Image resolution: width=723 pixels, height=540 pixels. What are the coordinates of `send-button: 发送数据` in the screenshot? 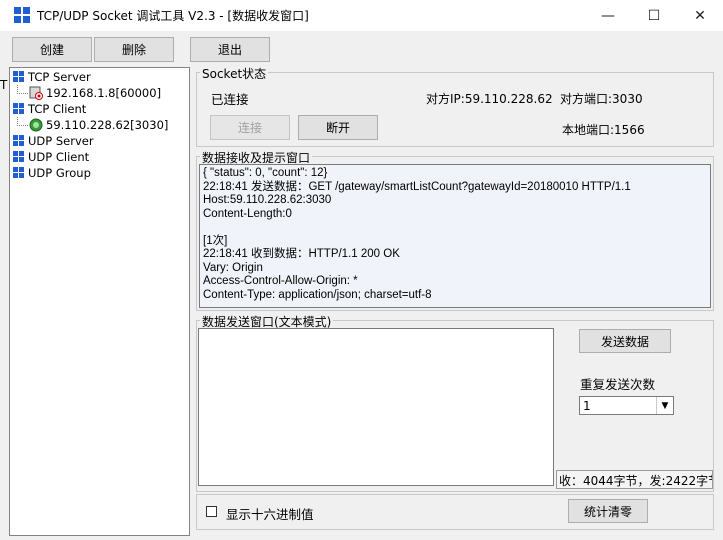 It's located at (625, 341).